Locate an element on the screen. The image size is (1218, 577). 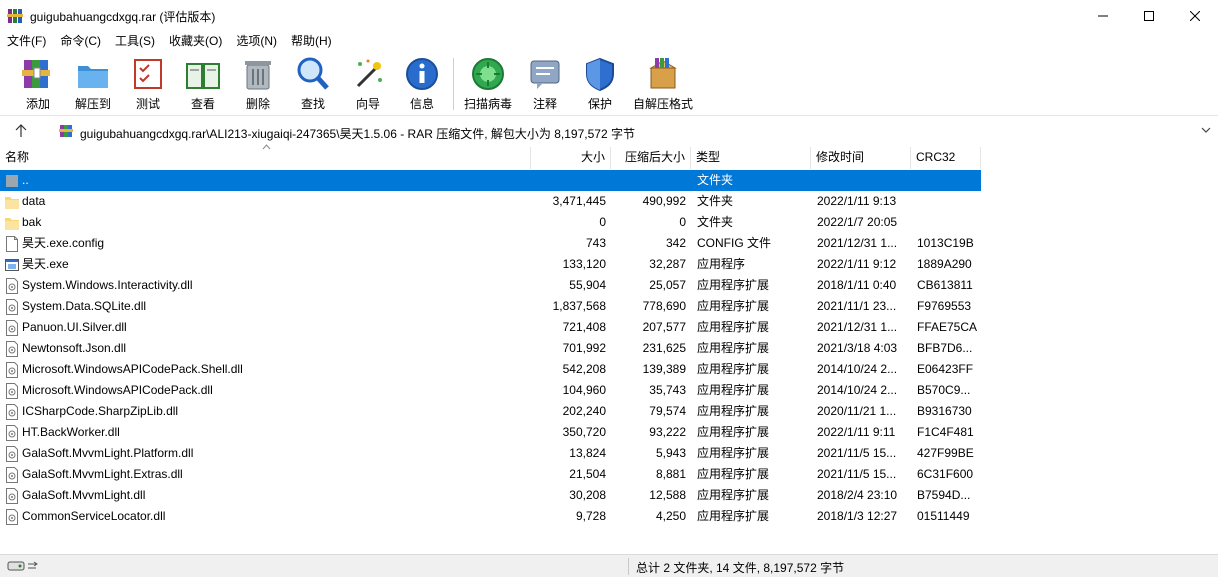
file-name: Panuon.UI.Silver.dll is located at coordinates (74, 327).